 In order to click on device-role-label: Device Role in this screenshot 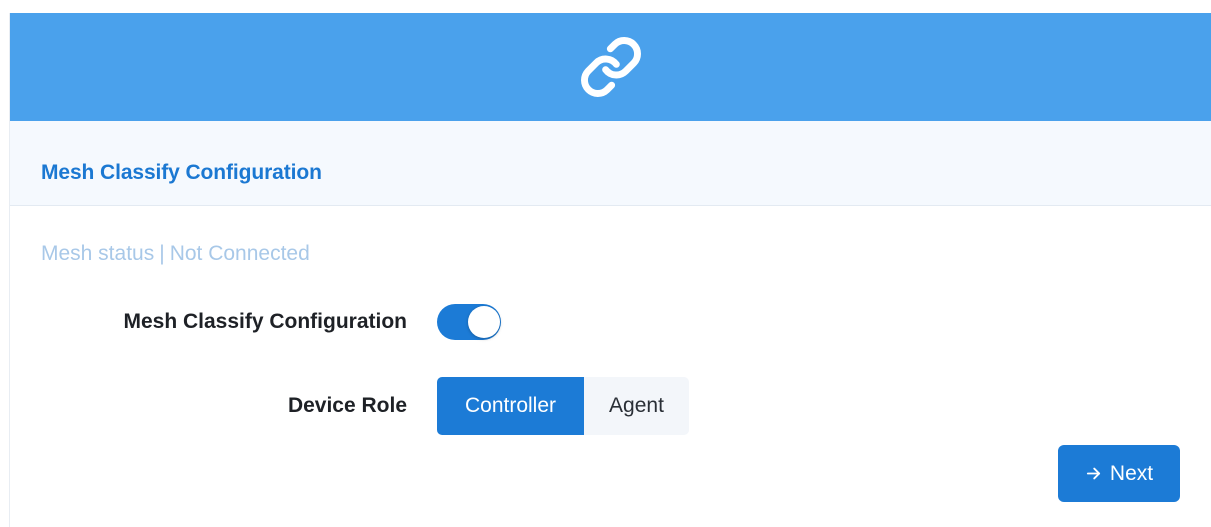, I will do `click(347, 405)`.